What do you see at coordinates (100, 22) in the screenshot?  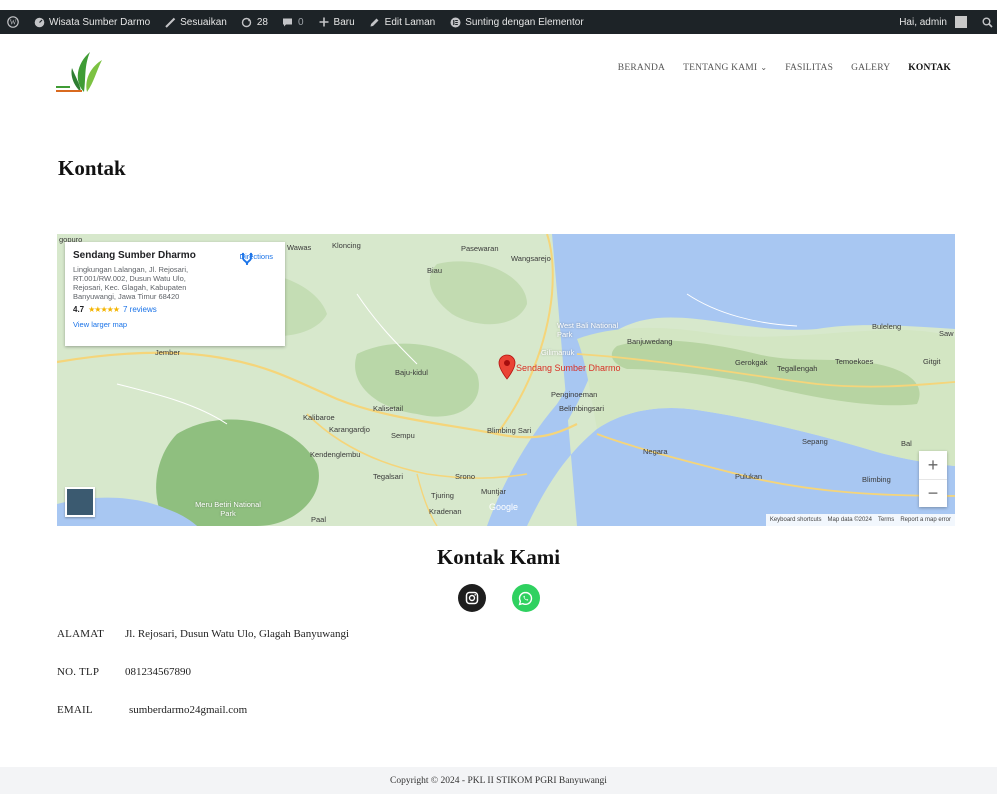 I see `site-name-label: Wisata Sumber Darmo` at bounding box center [100, 22].